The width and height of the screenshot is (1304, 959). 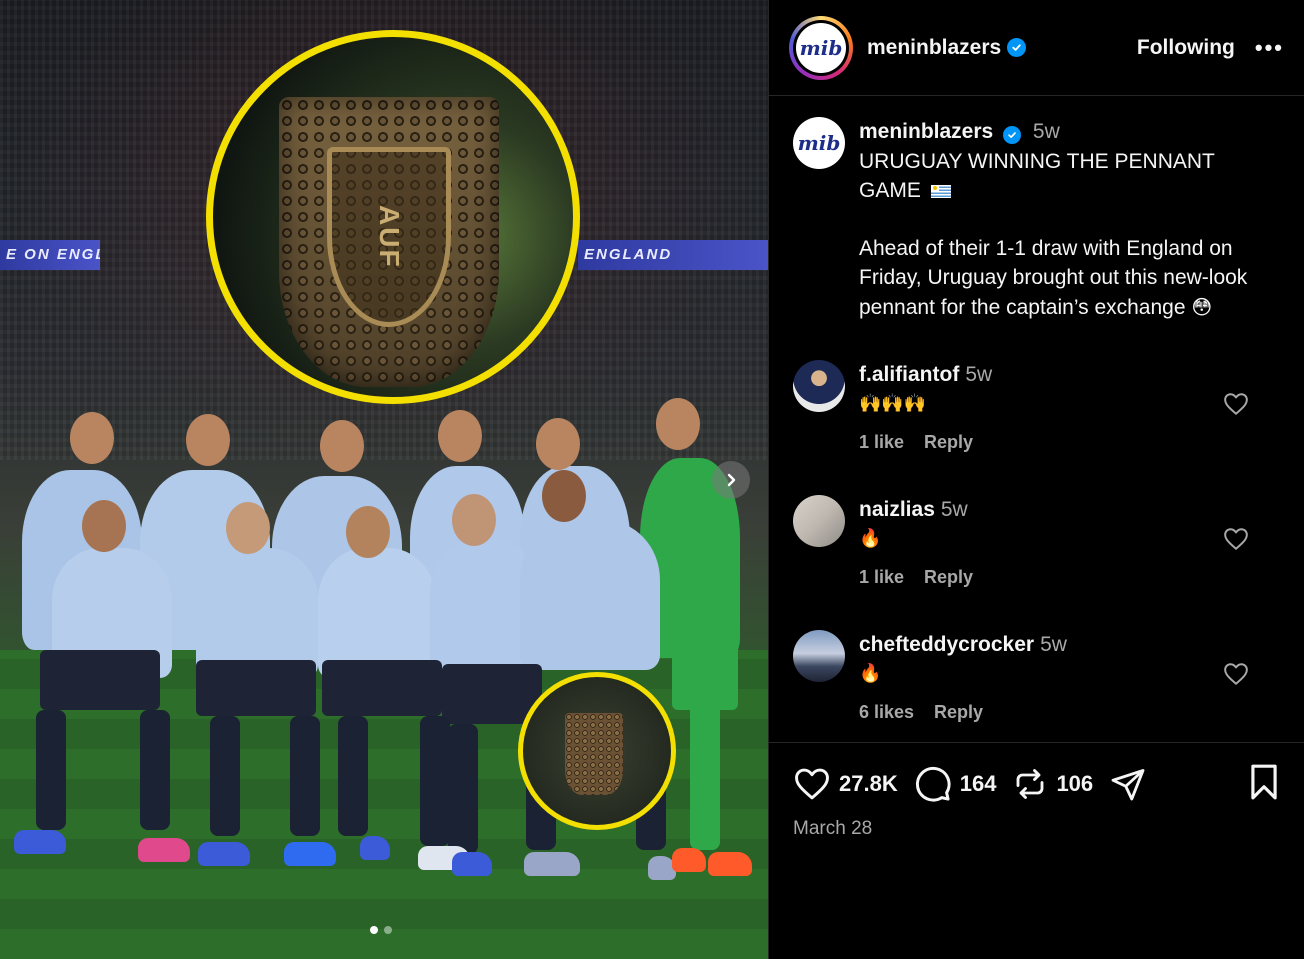 What do you see at coordinates (1036, 408) in the screenshot?
I see `comment-item: f.alifiantof 5w 🙌🙌🙌 1 like Reply` at bounding box center [1036, 408].